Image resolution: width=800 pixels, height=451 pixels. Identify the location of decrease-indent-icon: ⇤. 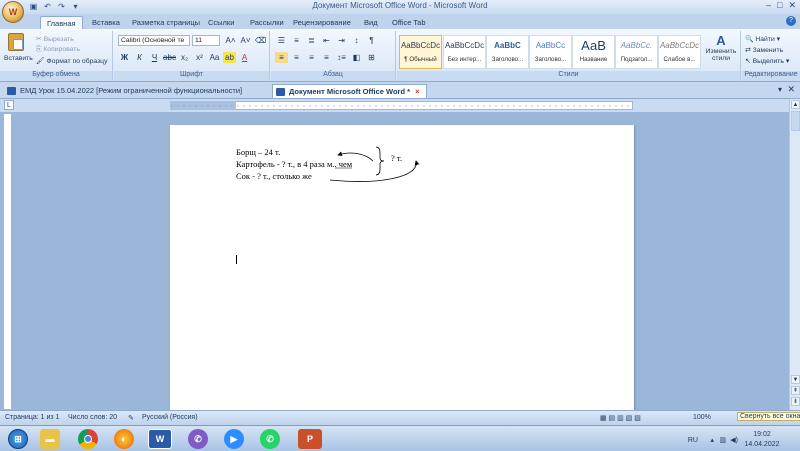
(326, 40).